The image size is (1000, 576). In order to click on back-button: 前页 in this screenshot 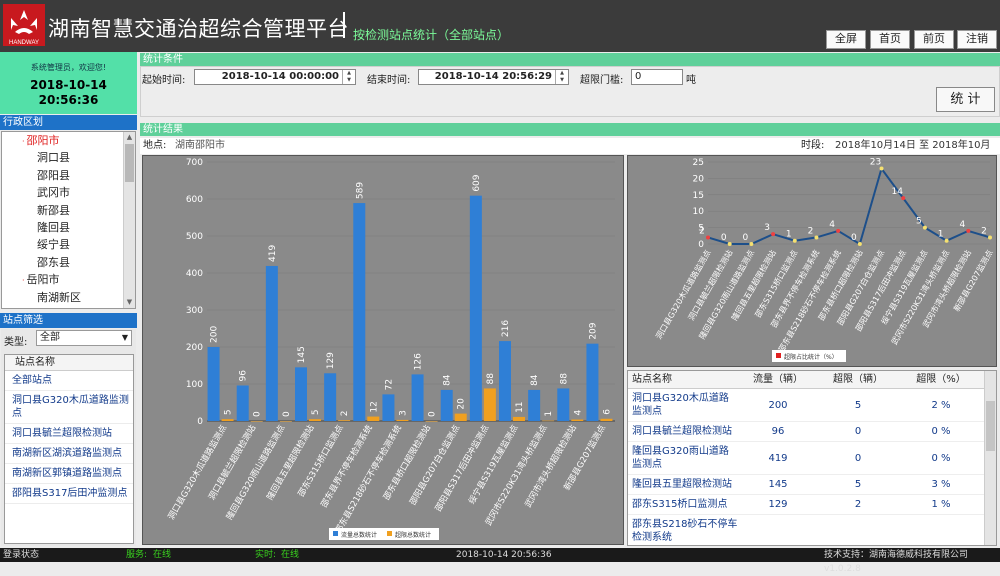, I will do `click(934, 39)`.